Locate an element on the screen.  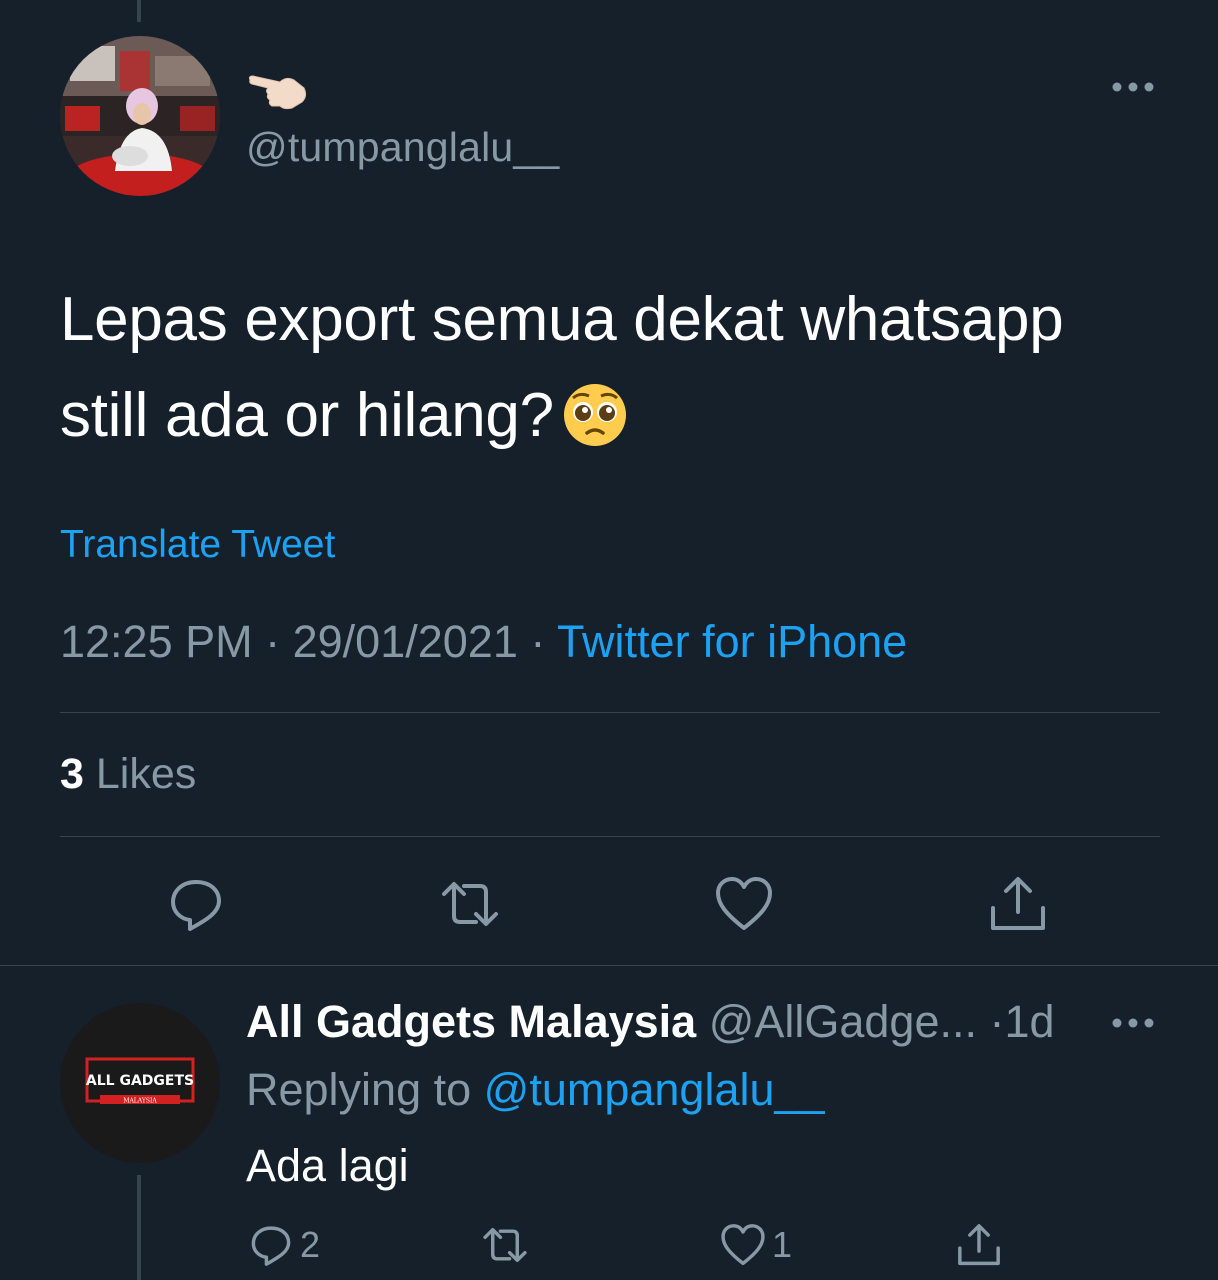
reply-author-name: All Gadgets Malaysia is located at coordinates (471, 1021).